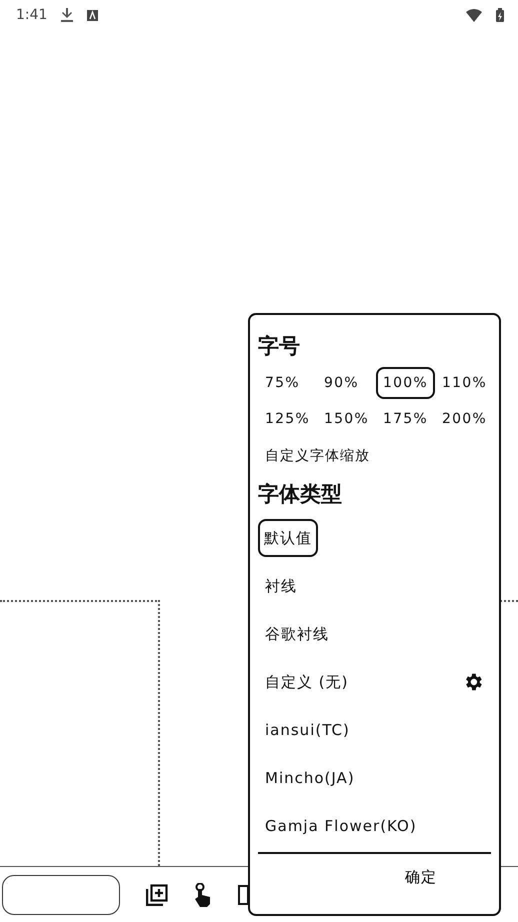 Image resolution: width=518 pixels, height=922 pixels. Describe the element at coordinates (346, 419) in the screenshot. I see `size-option: 150%` at that location.